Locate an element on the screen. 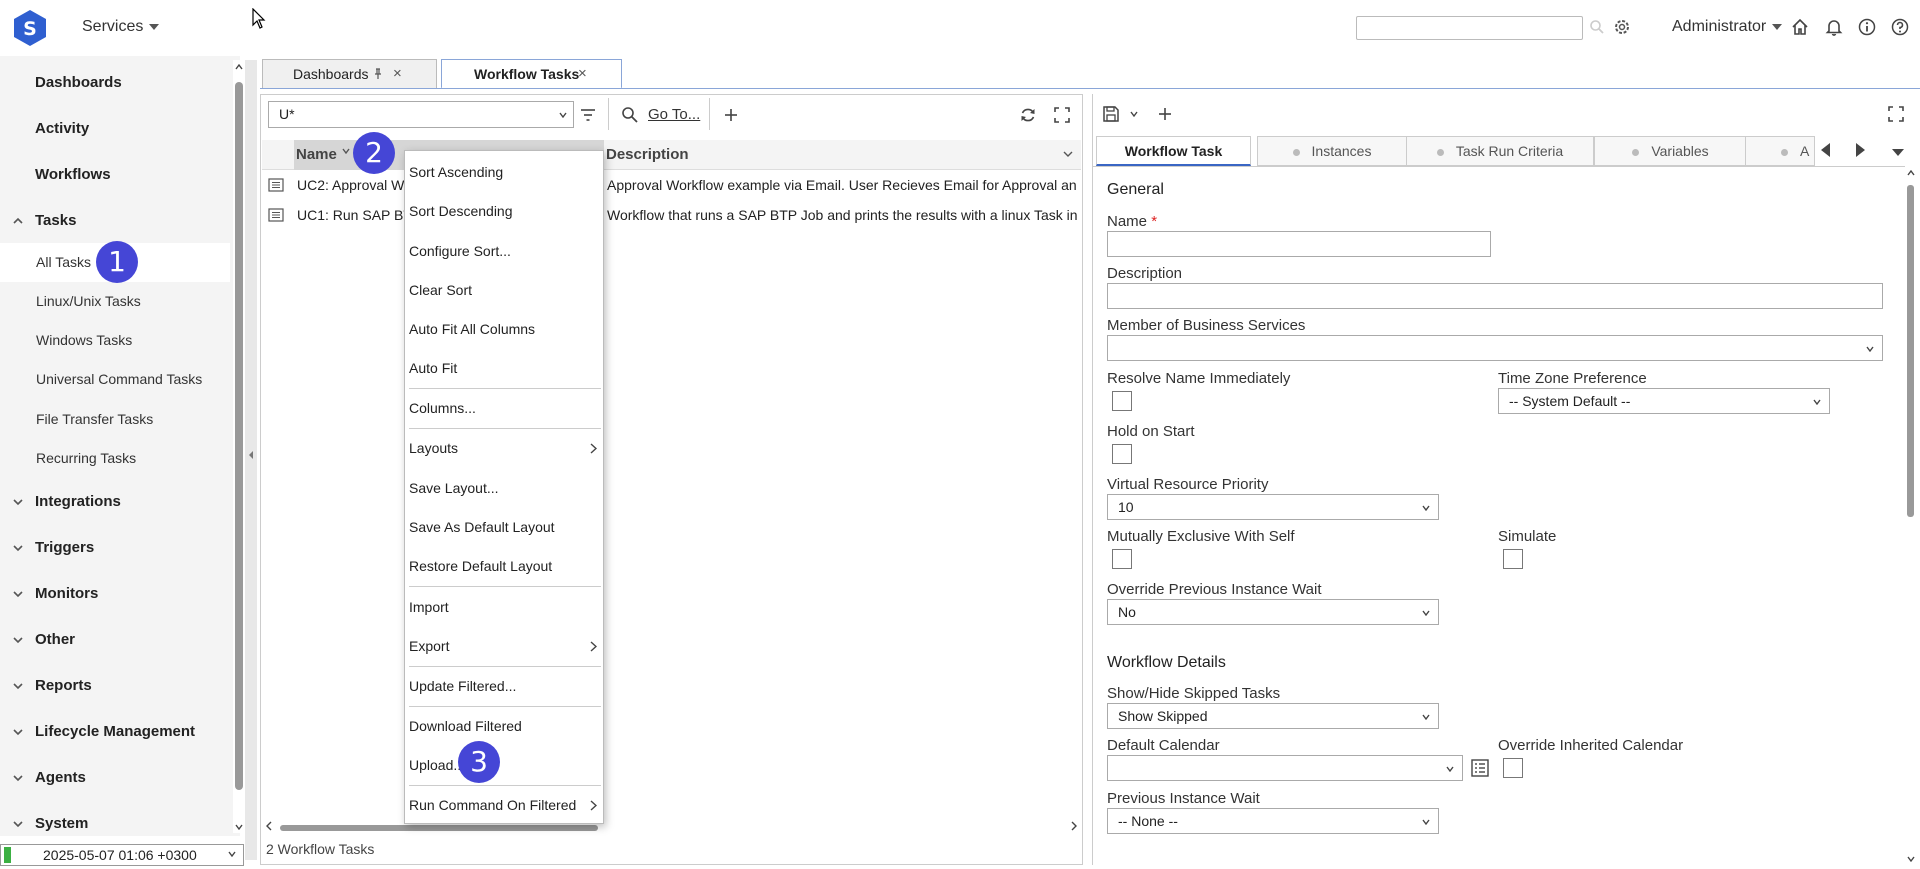 The height and width of the screenshot is (869, 1920). column-label-description: Description is located at coordinates (647, 154).